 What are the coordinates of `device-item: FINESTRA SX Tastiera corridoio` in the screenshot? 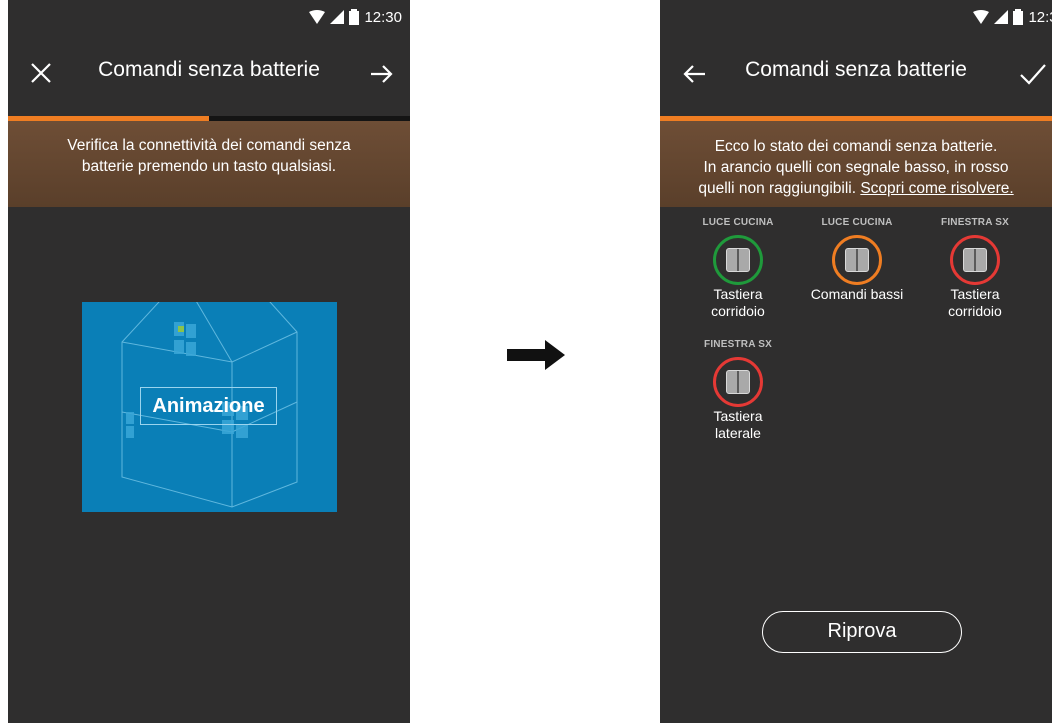 It's located at (975, 268).